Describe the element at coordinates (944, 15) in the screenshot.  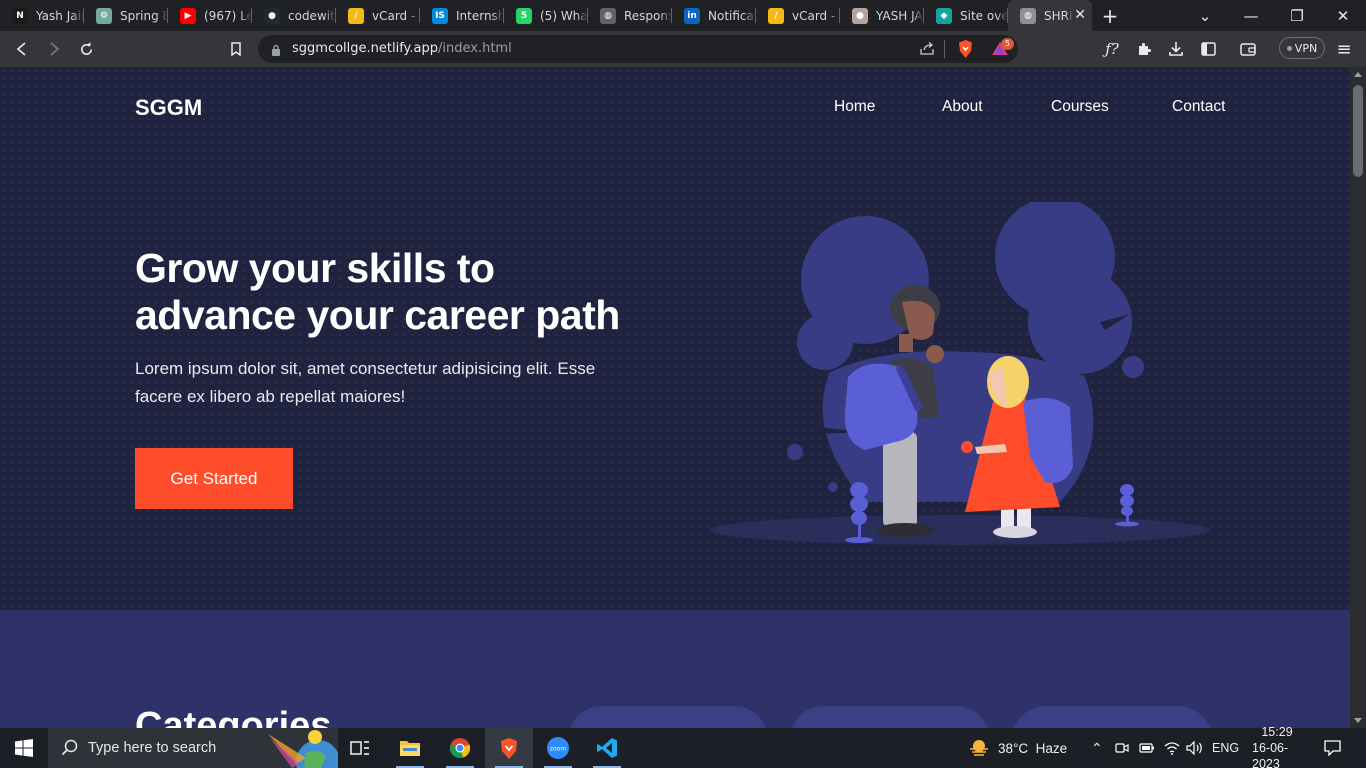
I see `netlify-icon: ◆` at that location.